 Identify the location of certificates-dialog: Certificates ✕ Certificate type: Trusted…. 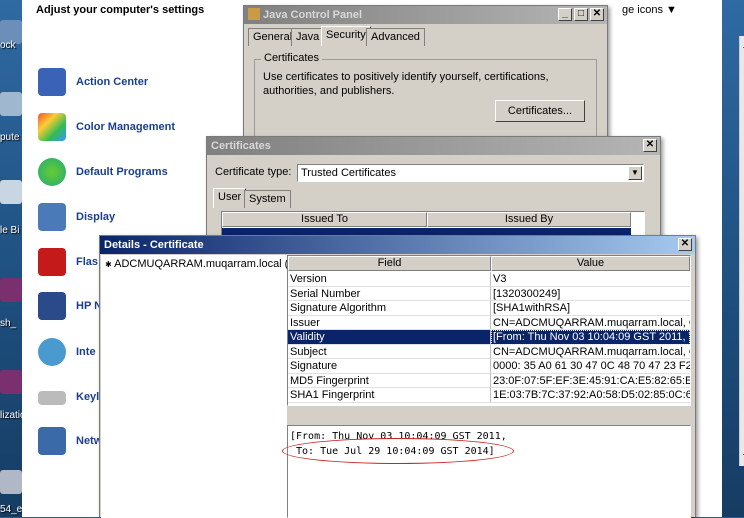
(433, 191).